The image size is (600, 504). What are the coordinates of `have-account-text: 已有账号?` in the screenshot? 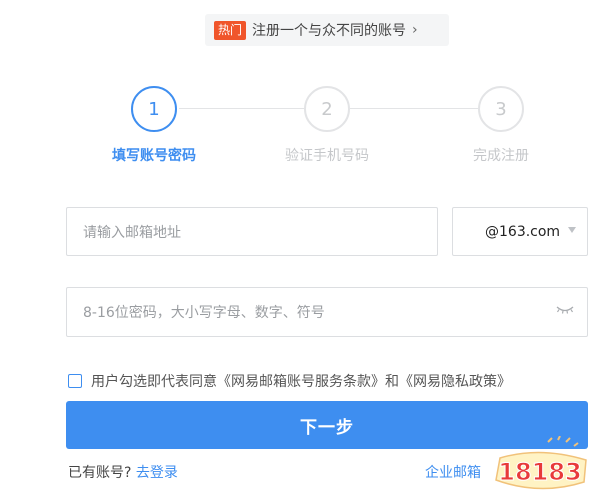 It's located at (100, 473).